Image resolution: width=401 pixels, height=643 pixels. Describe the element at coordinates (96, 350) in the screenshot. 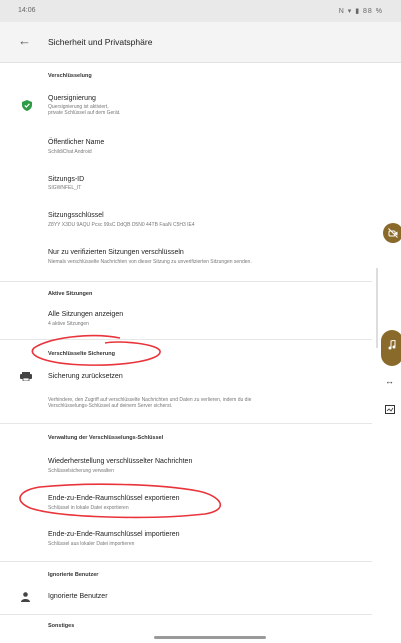

I see `annotation-circle-backup` at that location.